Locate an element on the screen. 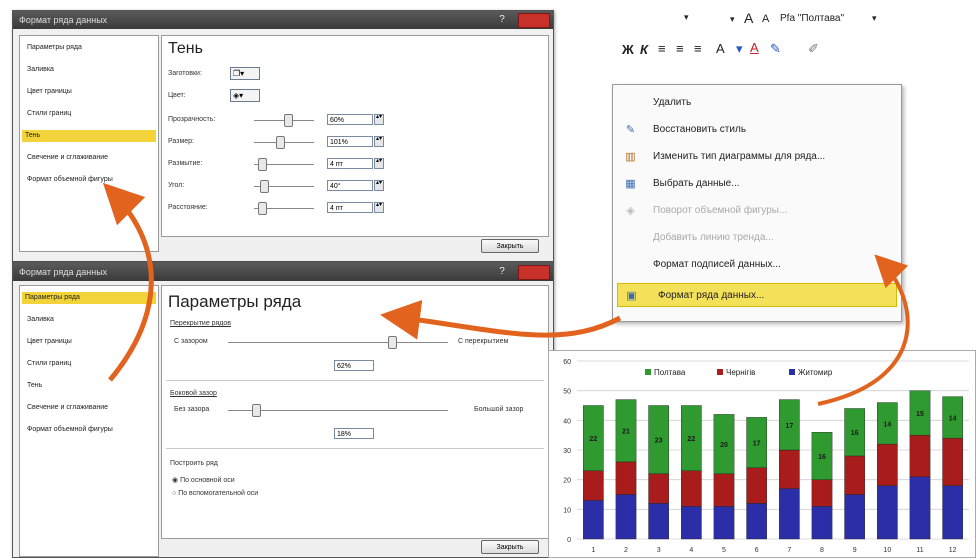 Image resolution: width=977 pixels, height=558 pixels. gap-thumb is located at coordinates (256, 410).